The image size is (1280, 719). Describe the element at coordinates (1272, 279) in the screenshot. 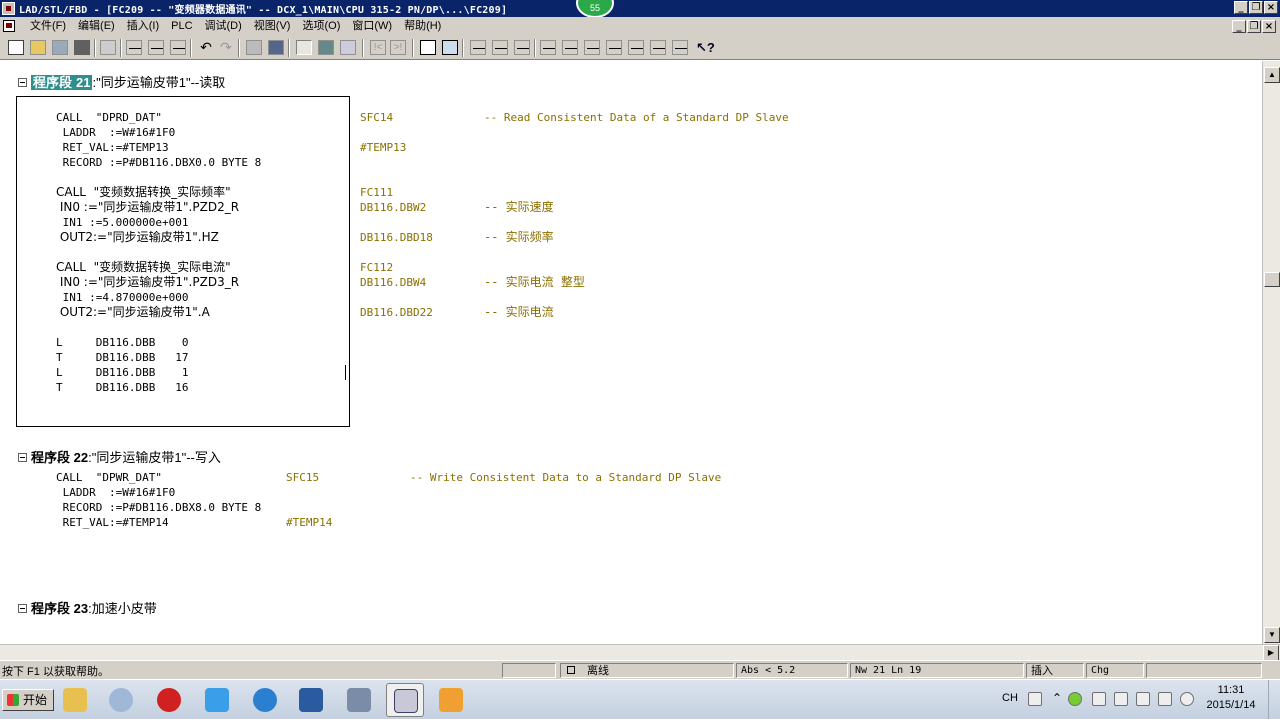

I see `scroll-thumb` at that location.